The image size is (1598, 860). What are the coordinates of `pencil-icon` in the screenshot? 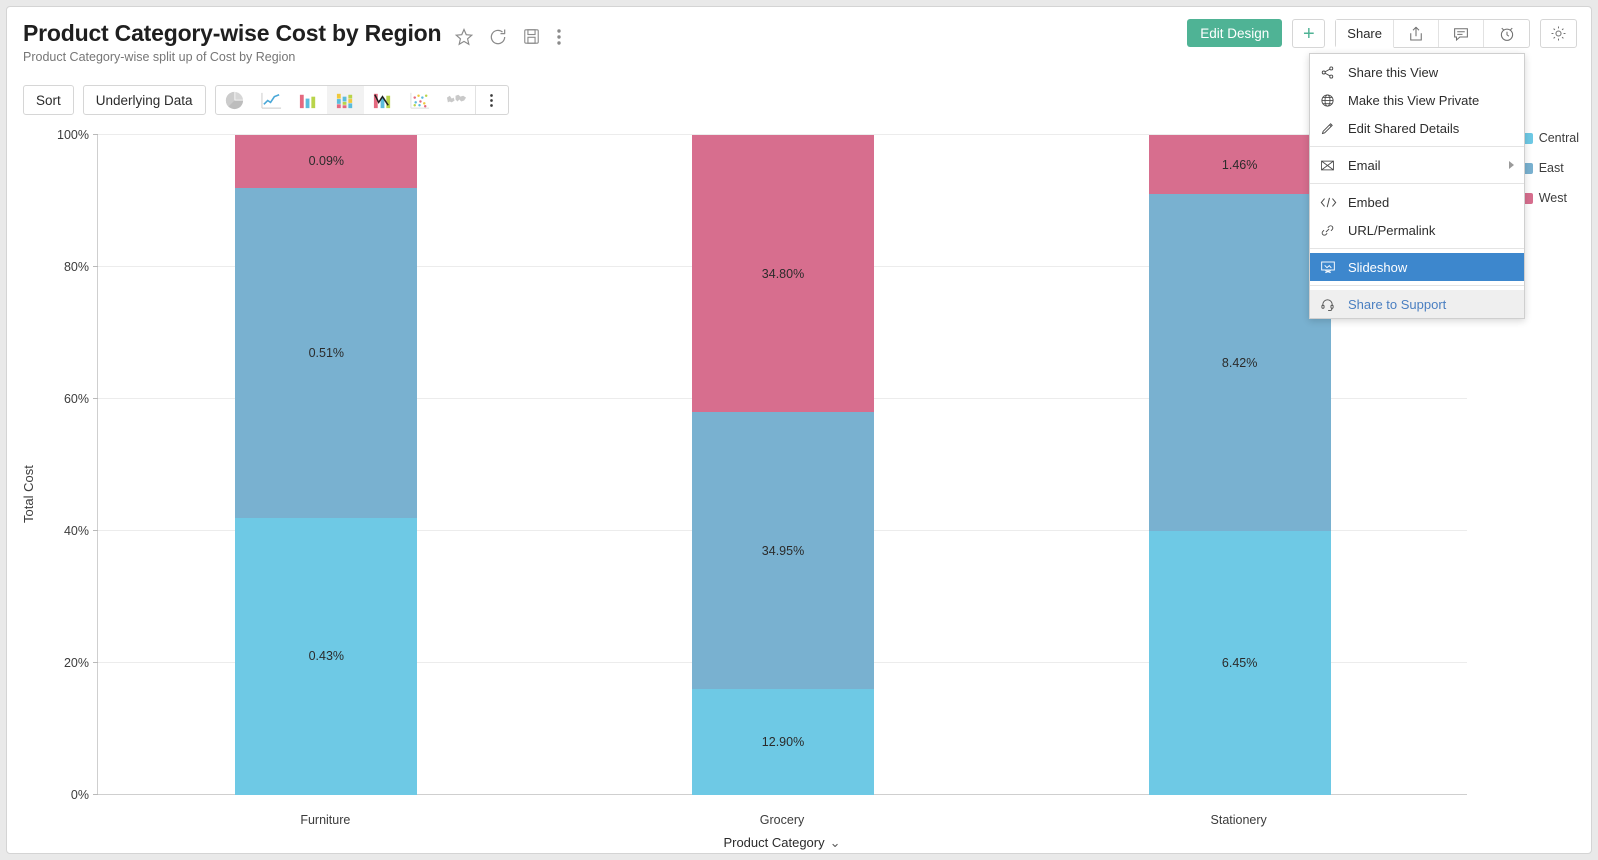 It's located at (1332, 128).